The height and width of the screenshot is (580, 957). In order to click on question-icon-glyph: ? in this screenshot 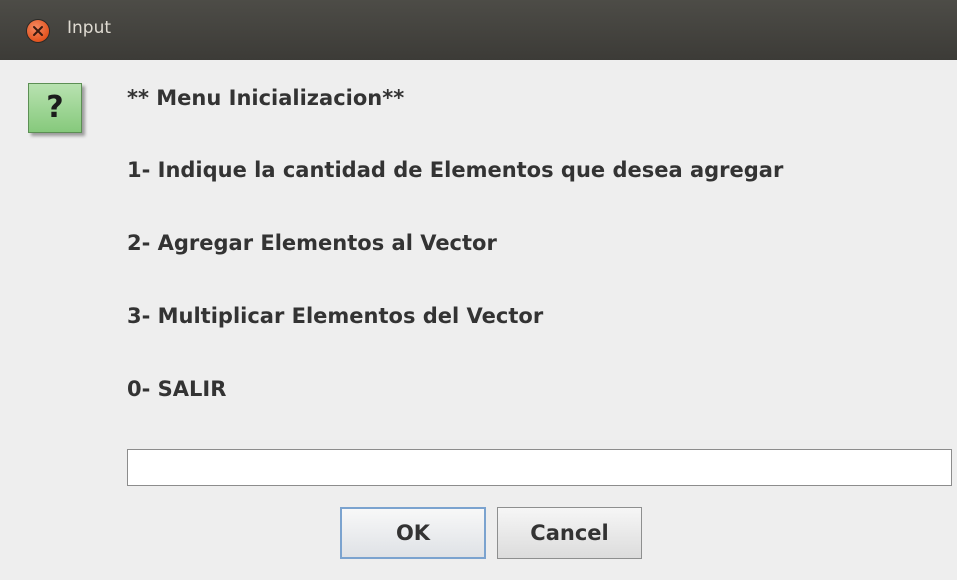, I will do `click(55, 107)`.